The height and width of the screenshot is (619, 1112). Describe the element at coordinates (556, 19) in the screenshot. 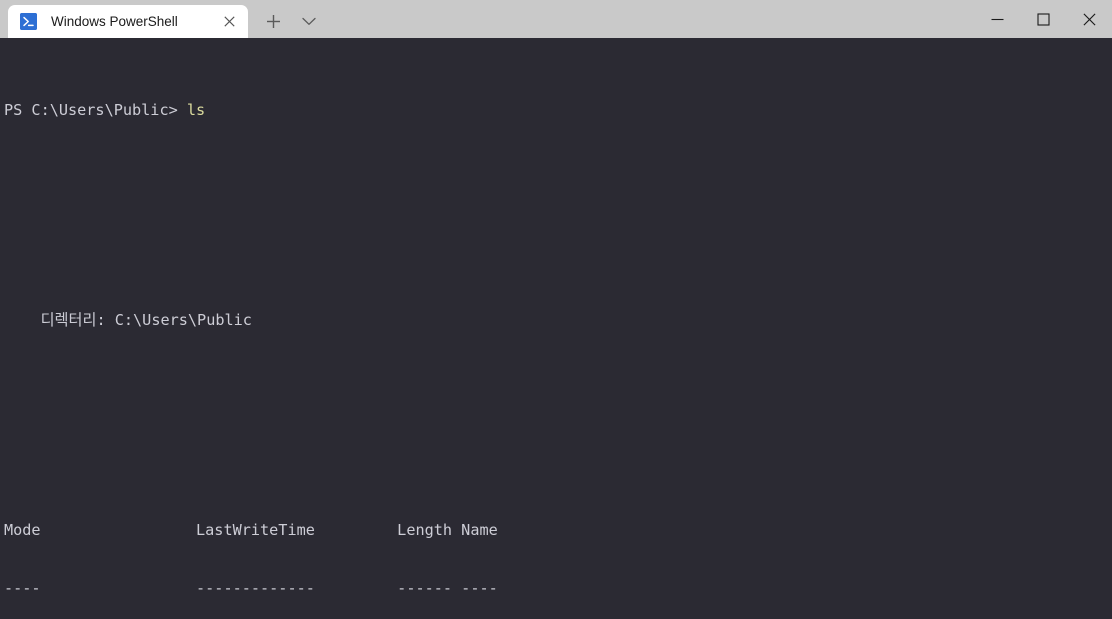

I see `title-bar: Windows PowerShell` at that location.